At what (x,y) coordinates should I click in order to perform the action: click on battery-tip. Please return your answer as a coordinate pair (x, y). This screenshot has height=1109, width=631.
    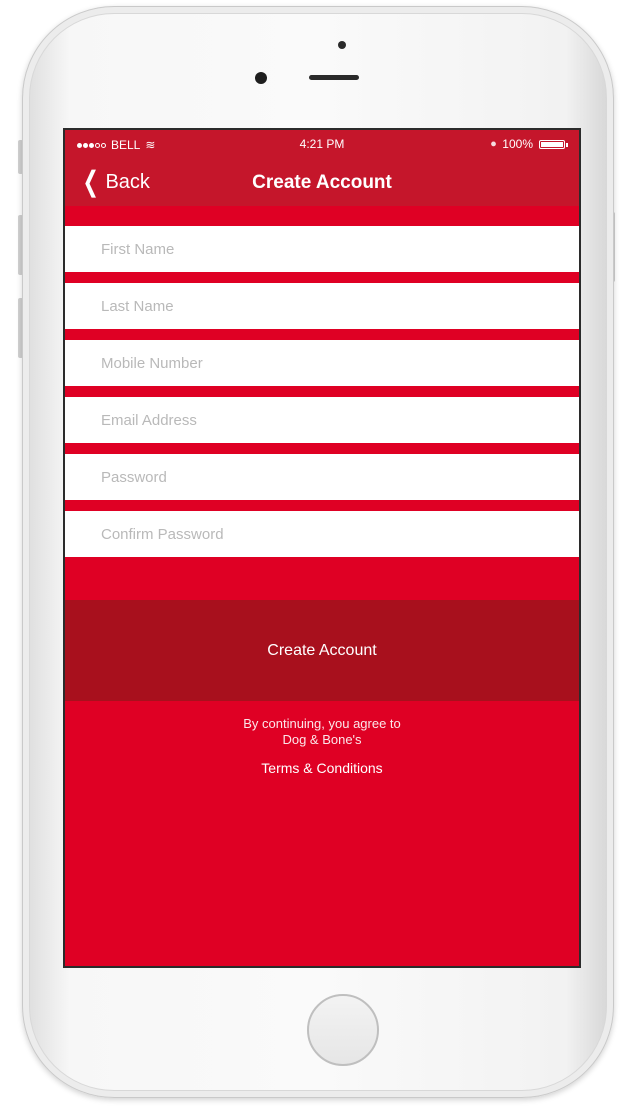
    Looking at the image, I should click on (567, 144).